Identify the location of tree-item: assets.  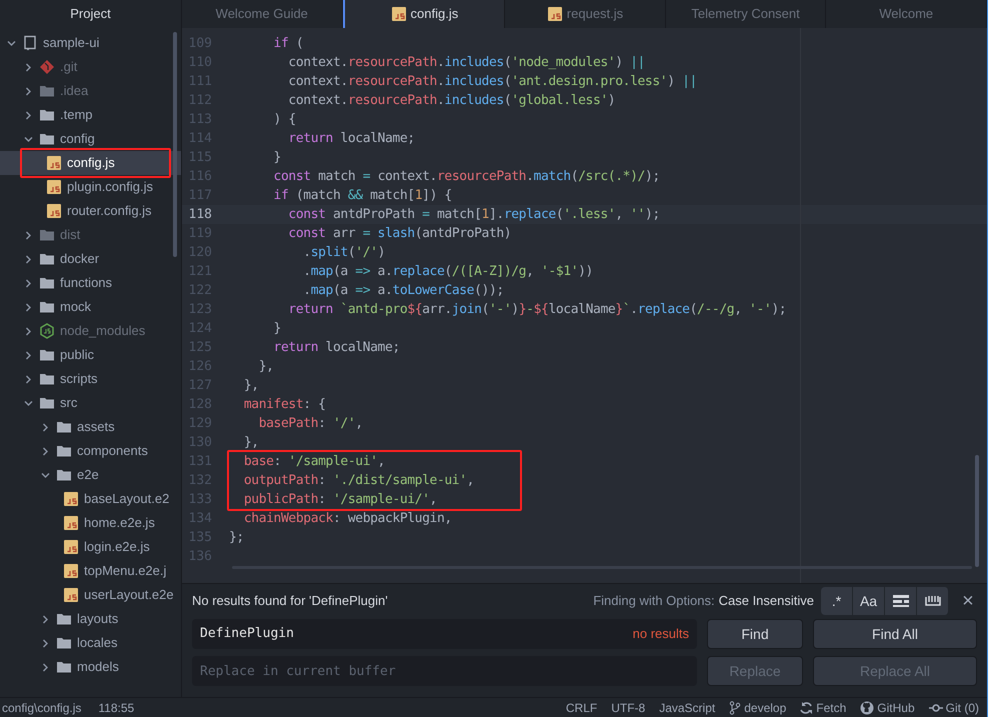
(90, 427).